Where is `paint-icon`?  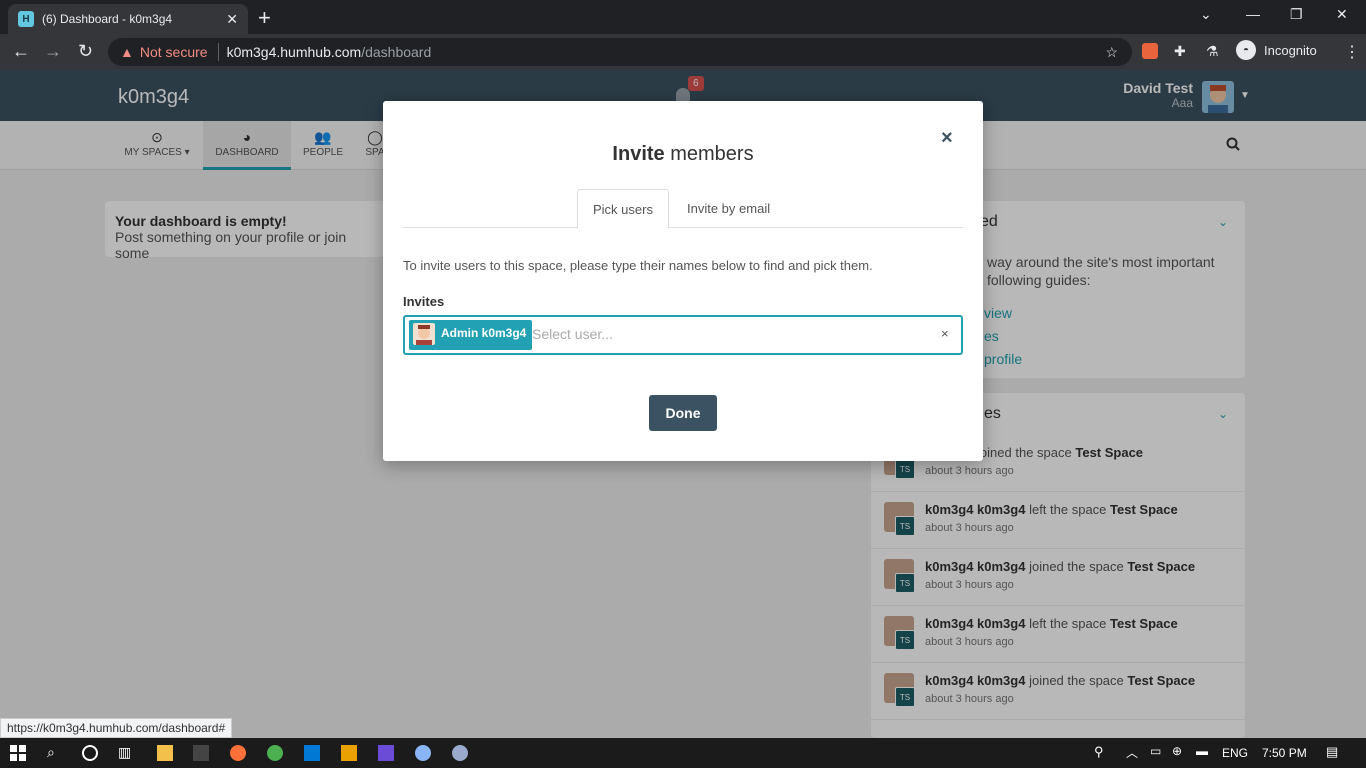 paint-icon is located at coordinates (460, 753).